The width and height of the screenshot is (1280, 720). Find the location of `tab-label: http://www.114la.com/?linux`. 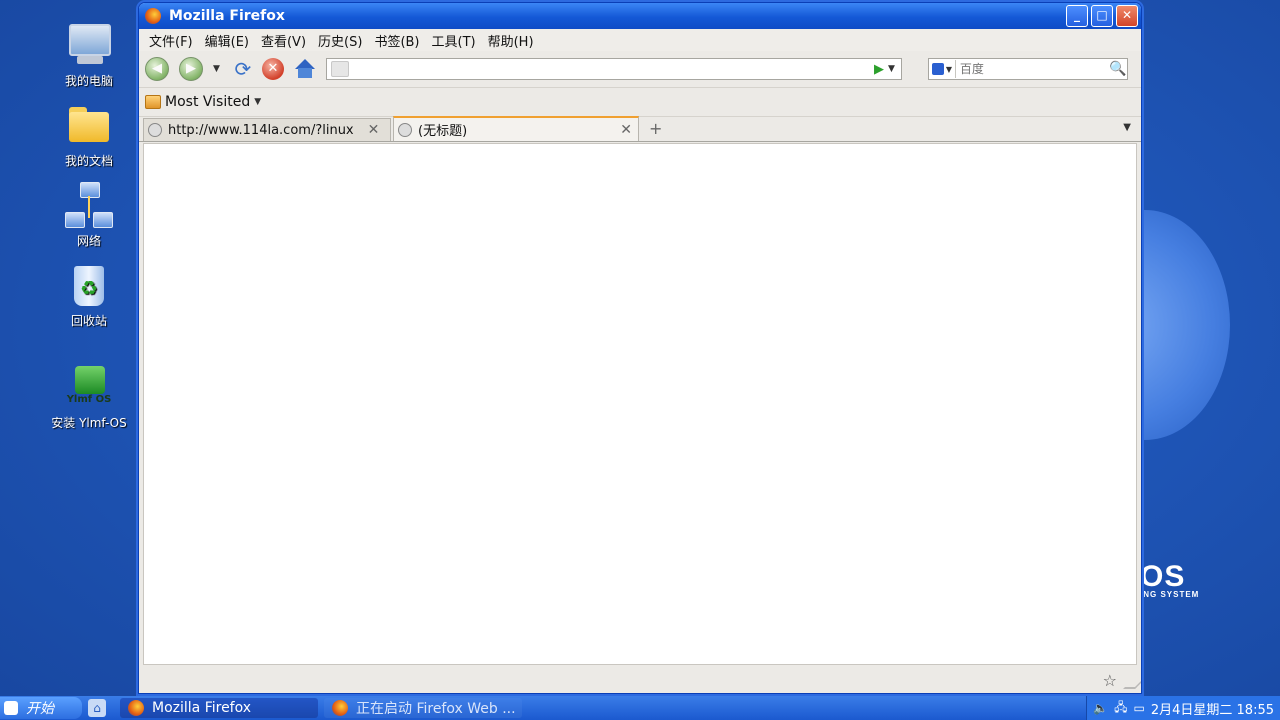

tab-label: http://www.114la.com/?linux is located at coordinates (261, 130).